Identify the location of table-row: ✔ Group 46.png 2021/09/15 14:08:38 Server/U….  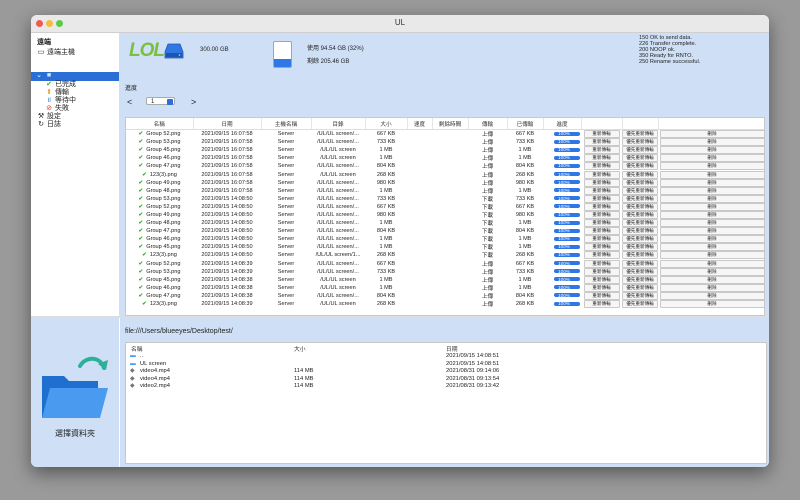
(445, 287).